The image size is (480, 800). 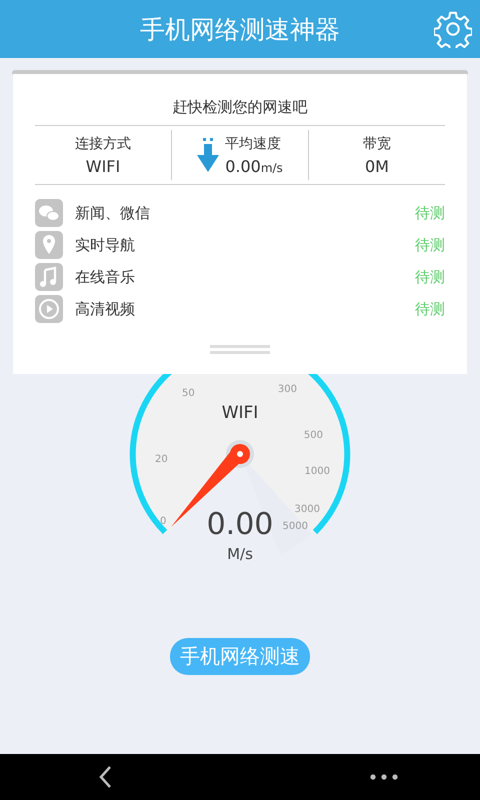 I want to click on download-arrow-icon, so click(x=208, y=155).